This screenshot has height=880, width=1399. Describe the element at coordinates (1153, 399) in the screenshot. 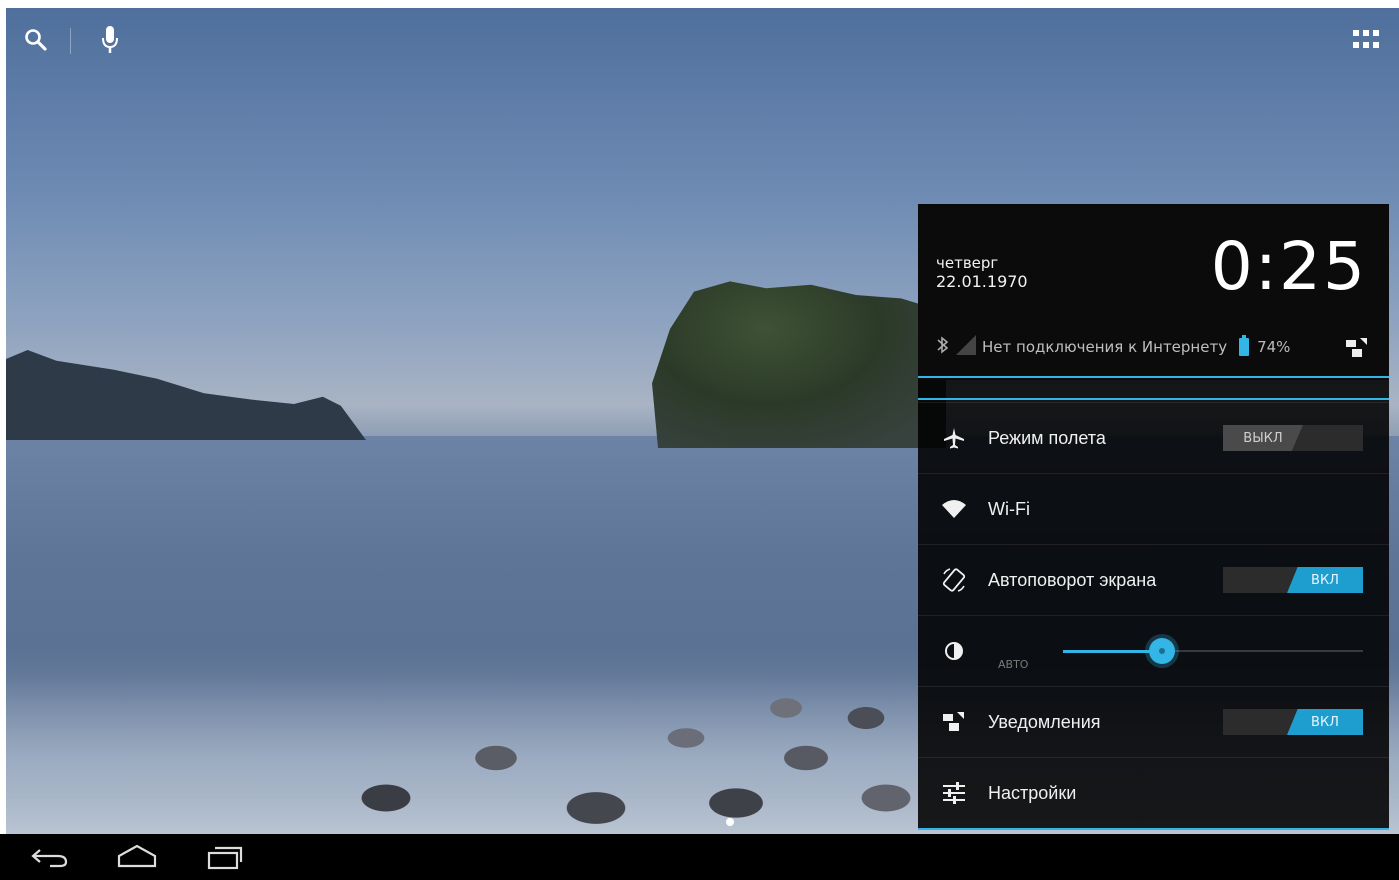

I see `list-accent-line` at that location.